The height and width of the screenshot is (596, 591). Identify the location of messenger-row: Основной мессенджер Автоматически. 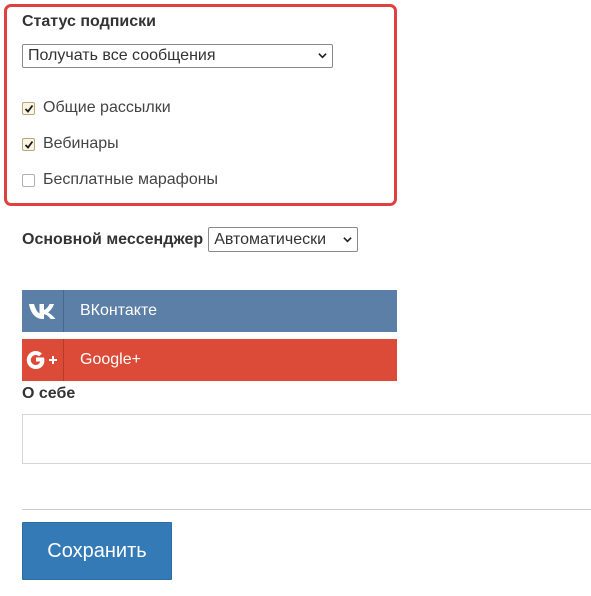
(190, 239).